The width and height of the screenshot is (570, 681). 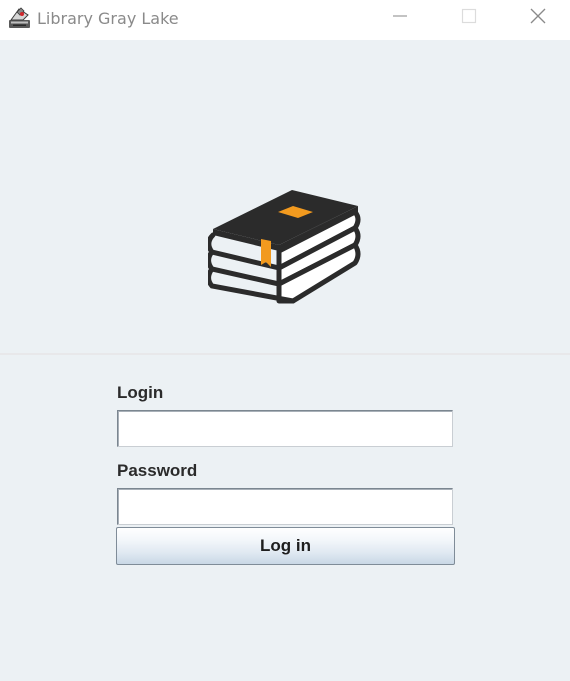 I want to click on minimize-icon, so click(x=400, y=18).